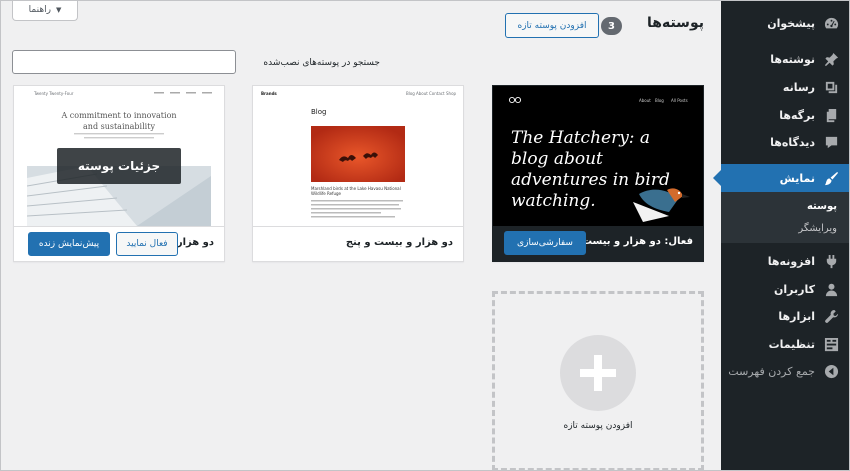 The height and width of the screenshot is (471, 850). What do you see at coordinates (451, 93) in the screenshot?
I see `screenshot-nav-shop: Shop` at bounding box center [451, 93].